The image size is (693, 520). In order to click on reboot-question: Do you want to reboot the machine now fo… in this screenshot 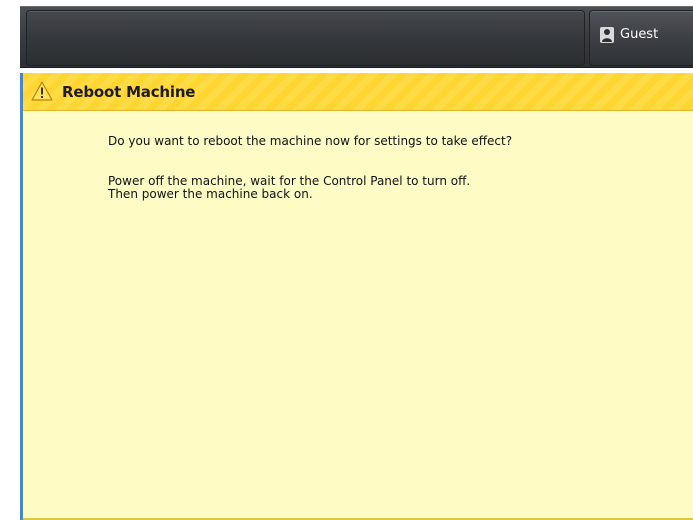, I will do `click(310, 141)`.